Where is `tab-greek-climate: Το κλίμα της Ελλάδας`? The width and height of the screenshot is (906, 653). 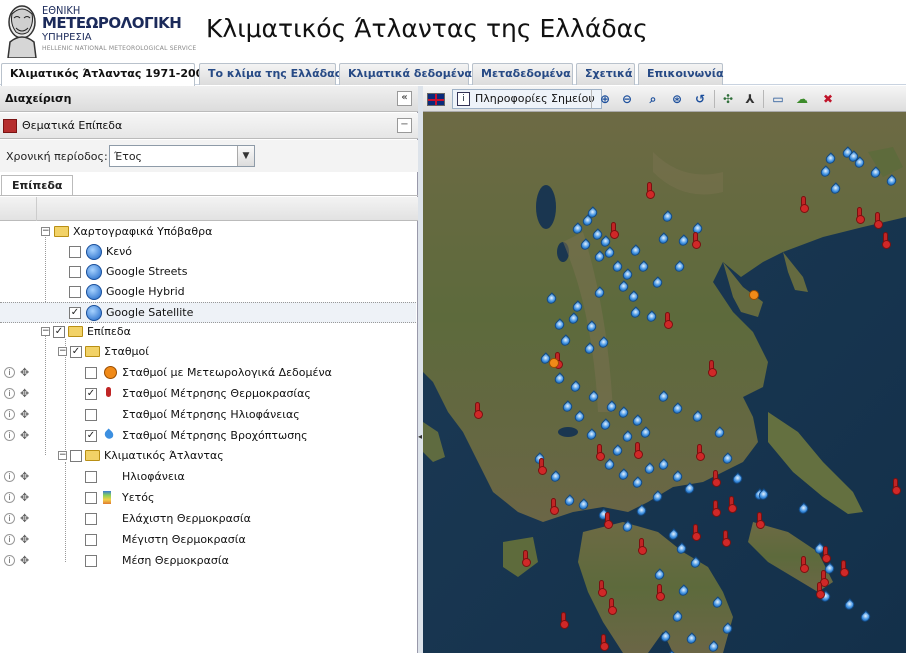
tab-greek-climate: Το κλίμα της Ελλάδας is located at coordinates (270, 74).